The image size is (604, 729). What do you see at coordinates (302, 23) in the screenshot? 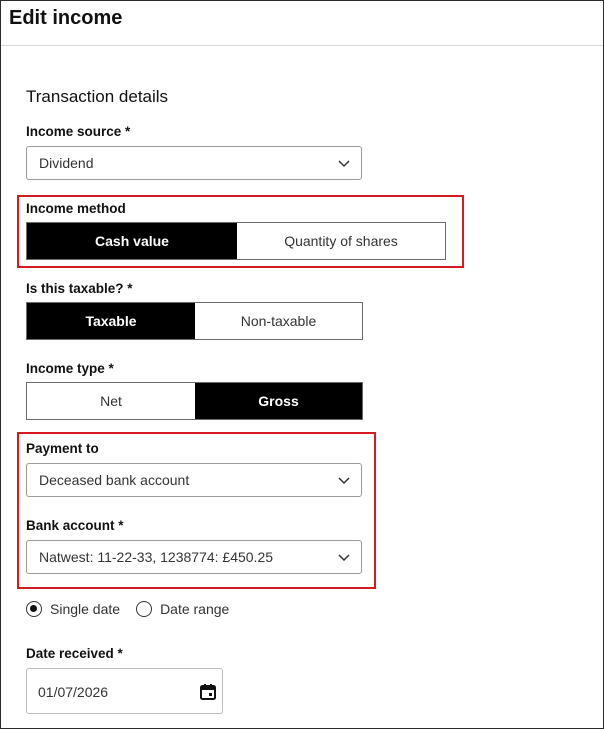
I see `panel-header: Edit income` at bounding box center [302, 23].